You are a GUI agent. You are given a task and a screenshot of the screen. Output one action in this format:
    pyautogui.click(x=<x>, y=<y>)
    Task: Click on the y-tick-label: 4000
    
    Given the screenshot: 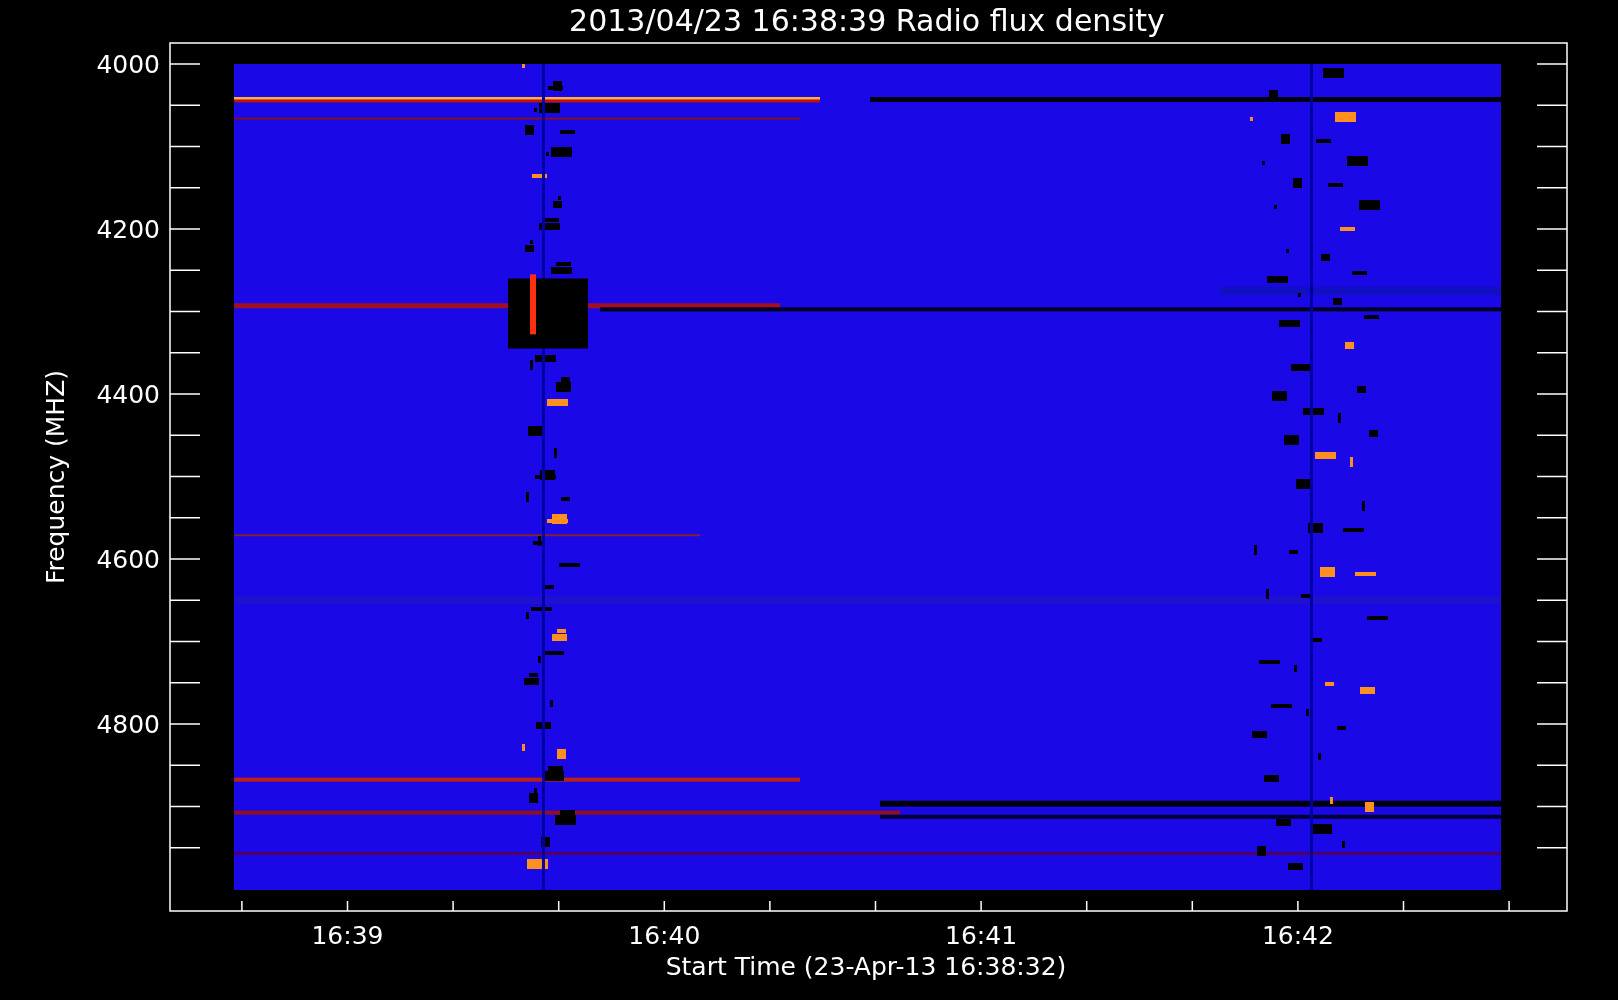 What is the action you would take?
    pyautogui.click(x=128, y=64)
    